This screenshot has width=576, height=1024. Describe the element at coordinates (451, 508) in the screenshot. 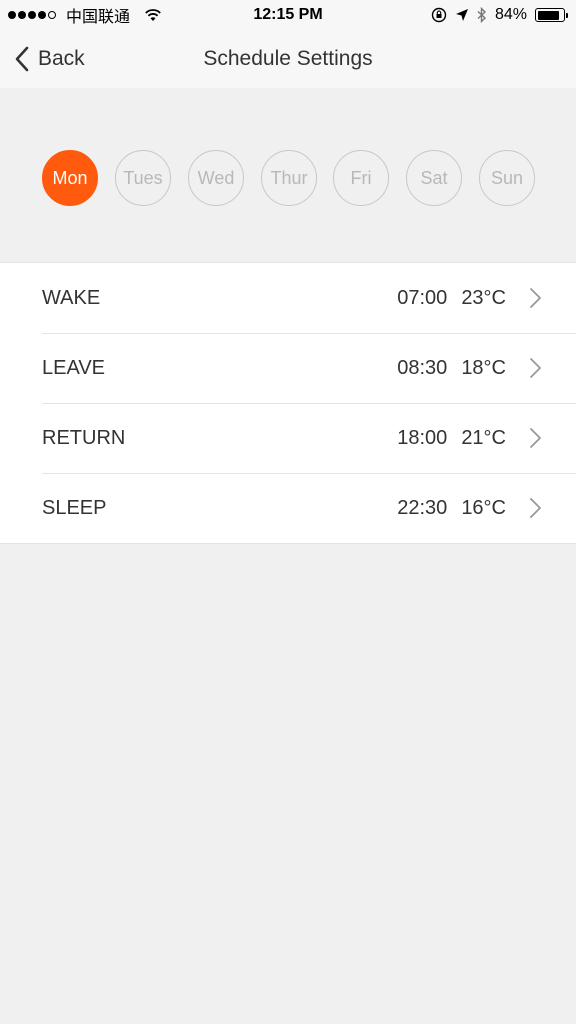

I see `row-value: 22:30 16°C` at that location.